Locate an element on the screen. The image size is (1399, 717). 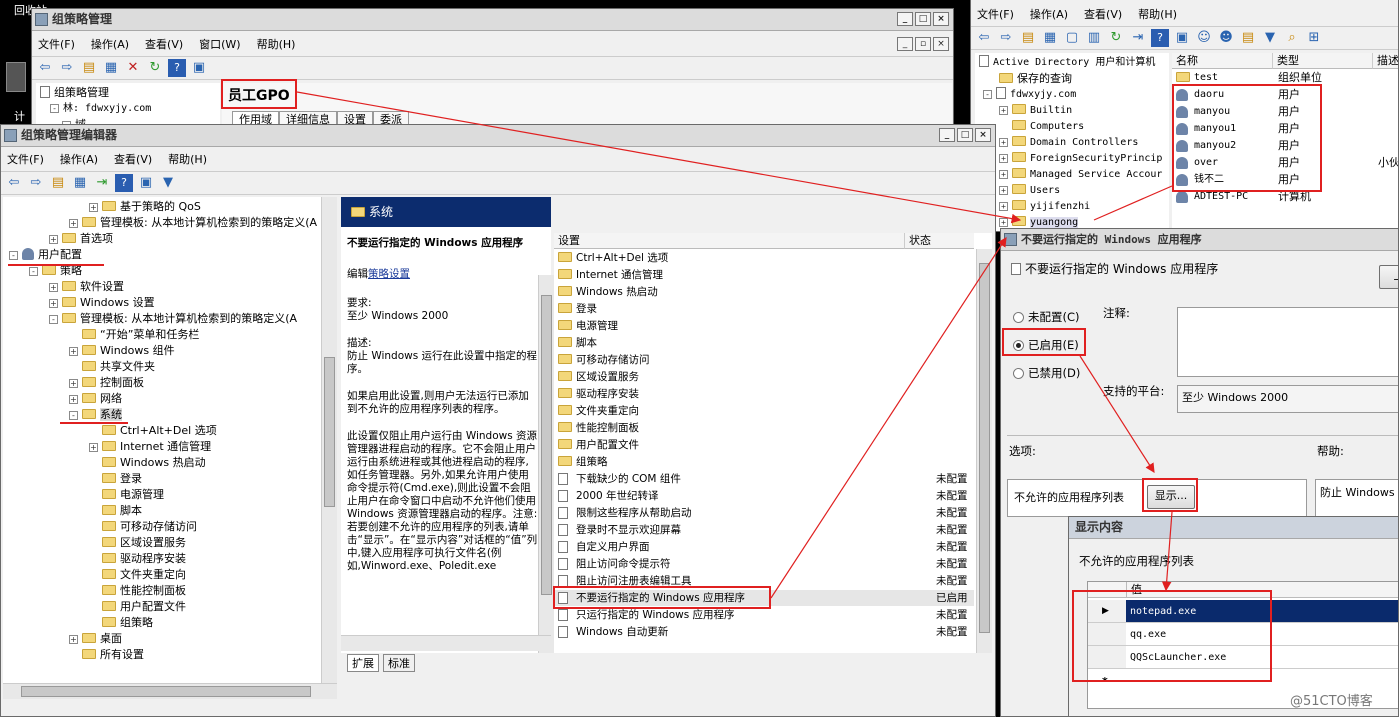
aduc-domain: - fdwxyjy.com is located at coordinates (1029, 95).